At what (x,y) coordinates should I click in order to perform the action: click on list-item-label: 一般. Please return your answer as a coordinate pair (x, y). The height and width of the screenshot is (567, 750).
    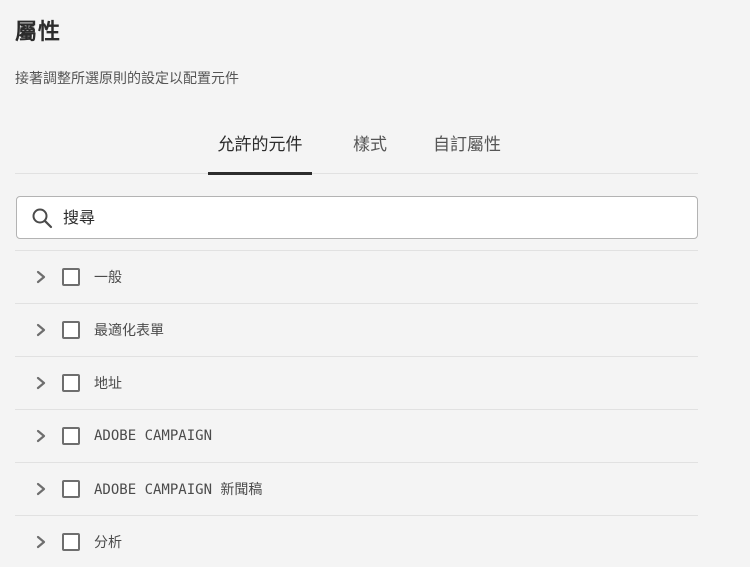
    Looking at the image, I should click on (108, 278).